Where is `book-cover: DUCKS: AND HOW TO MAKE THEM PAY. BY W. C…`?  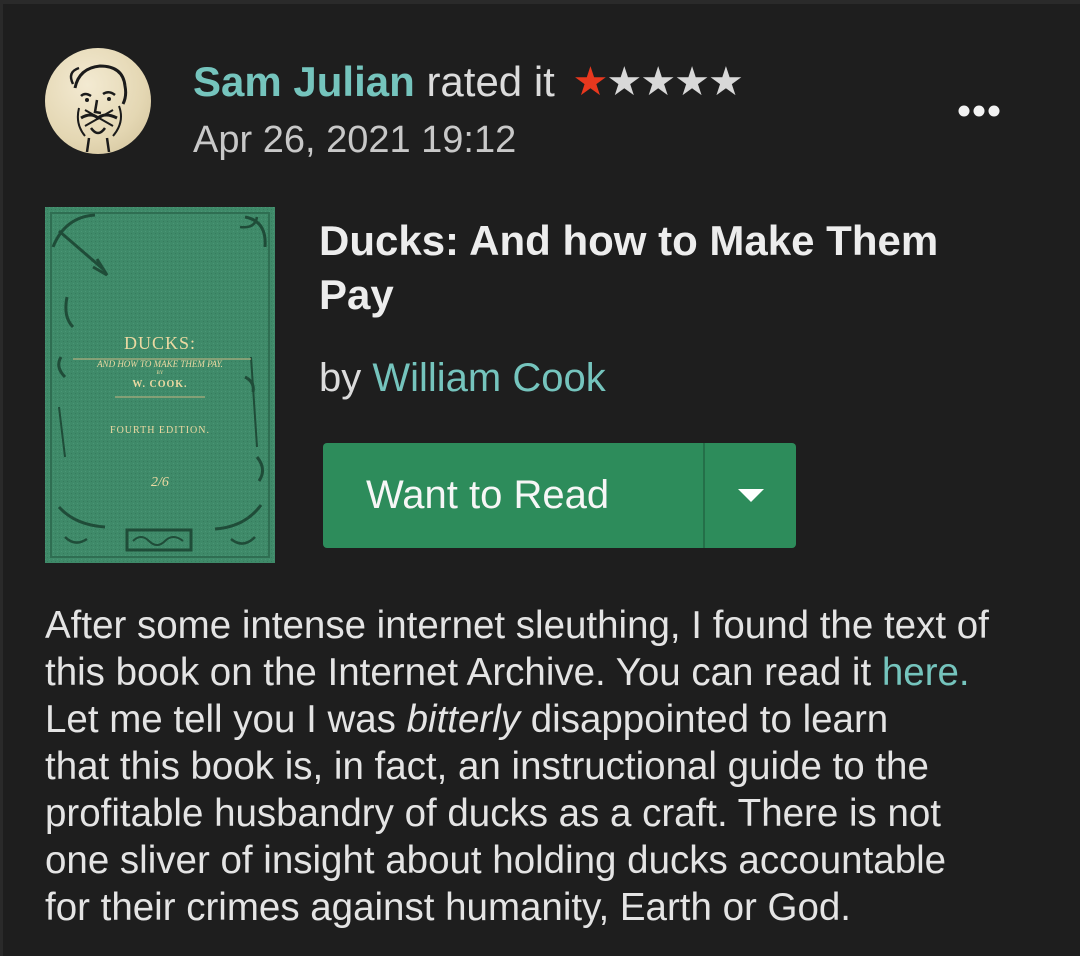 book-cover: DUCKS: AND HOW TO MAKE THEM PAY. BY W. C… is located at coordinates (160, 385).